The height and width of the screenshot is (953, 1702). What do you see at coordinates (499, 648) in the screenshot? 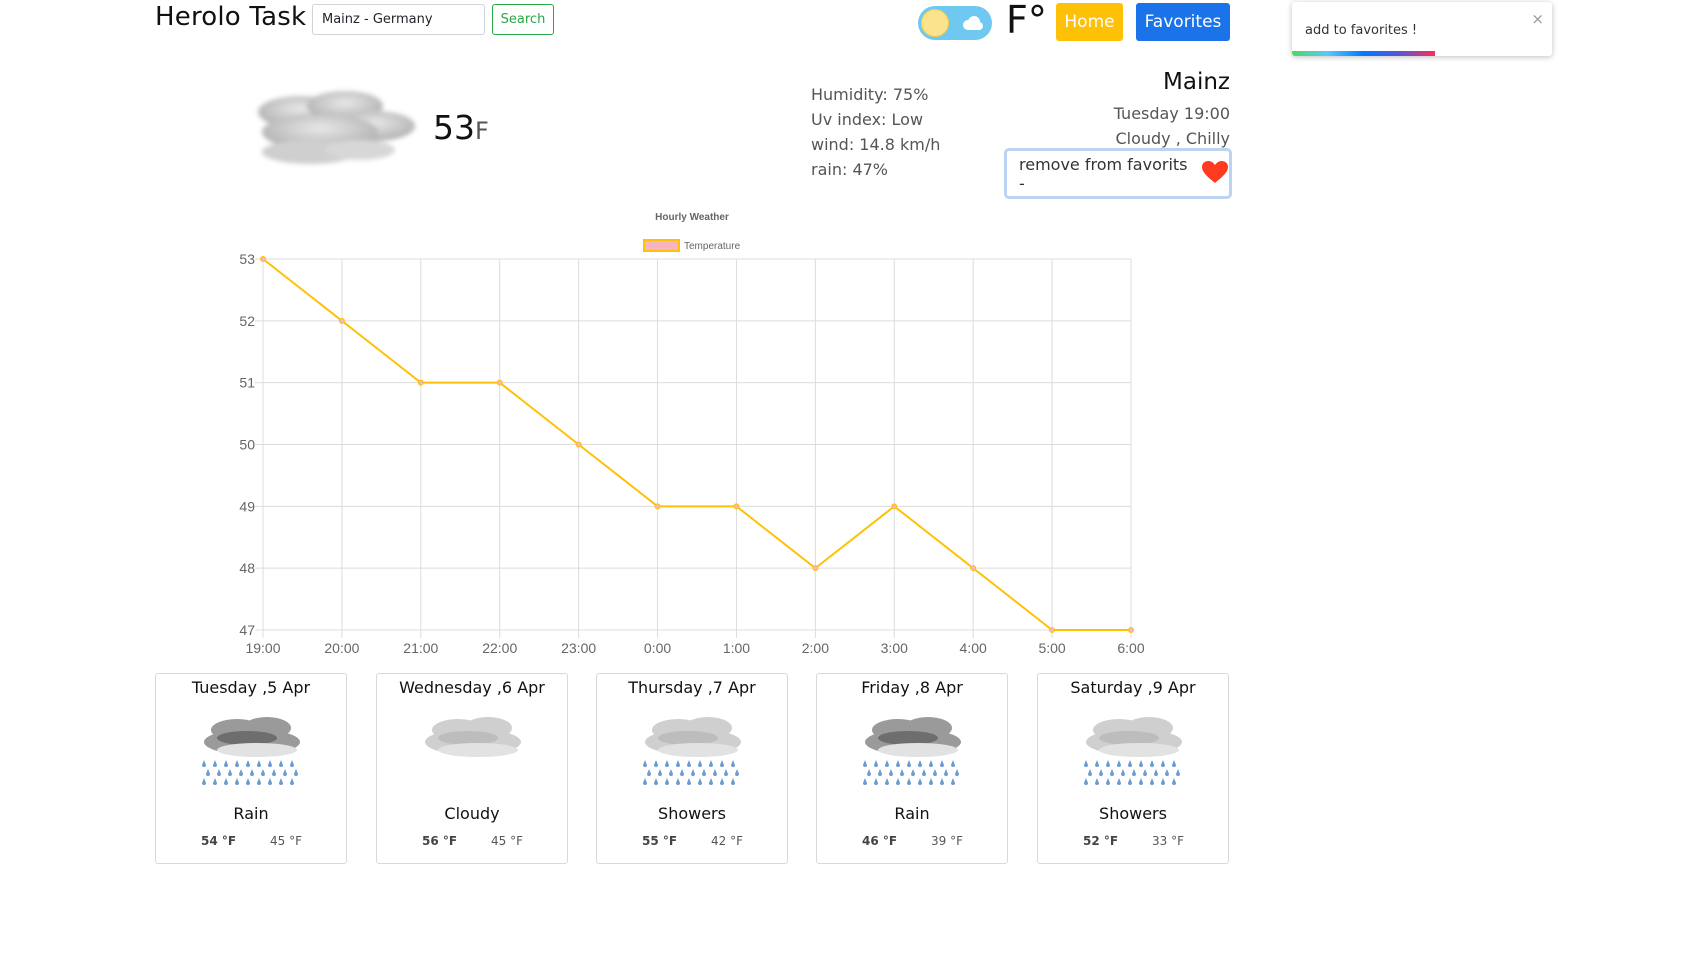
I see `x-tick-label: 22:00` at bounding box center [499, 648].